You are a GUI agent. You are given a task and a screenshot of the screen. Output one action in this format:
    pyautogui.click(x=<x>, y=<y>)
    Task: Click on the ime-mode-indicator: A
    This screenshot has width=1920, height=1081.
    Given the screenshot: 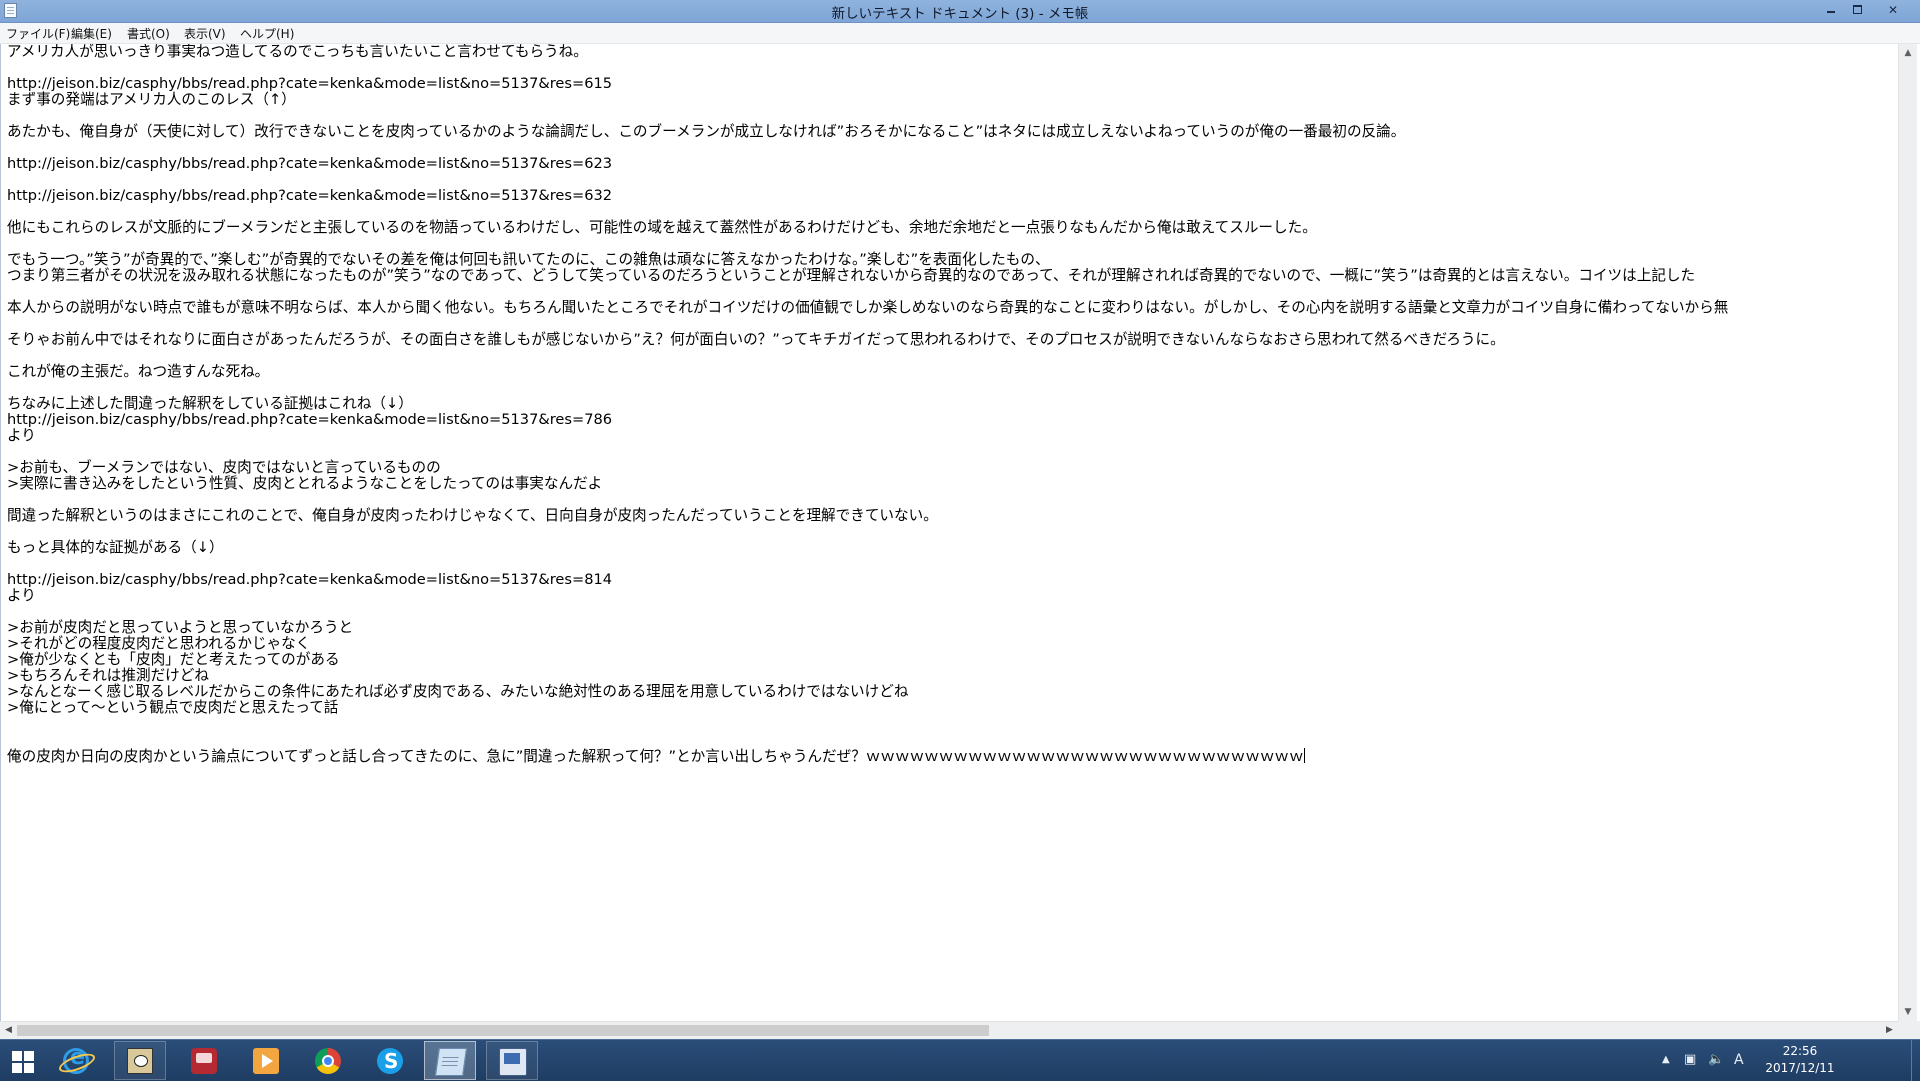 What is the action you would take?
    pyautogui.click(x=1739, y=1060)
    